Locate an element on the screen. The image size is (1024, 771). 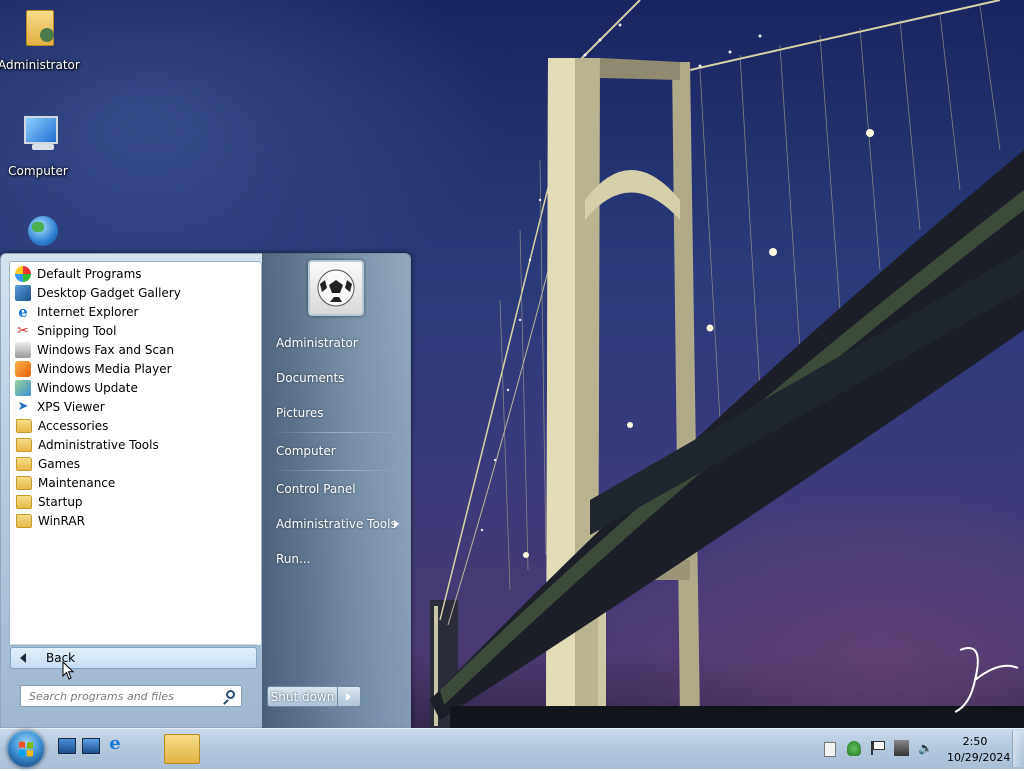
show-desktop-button is located at coordinates (1018, 749).